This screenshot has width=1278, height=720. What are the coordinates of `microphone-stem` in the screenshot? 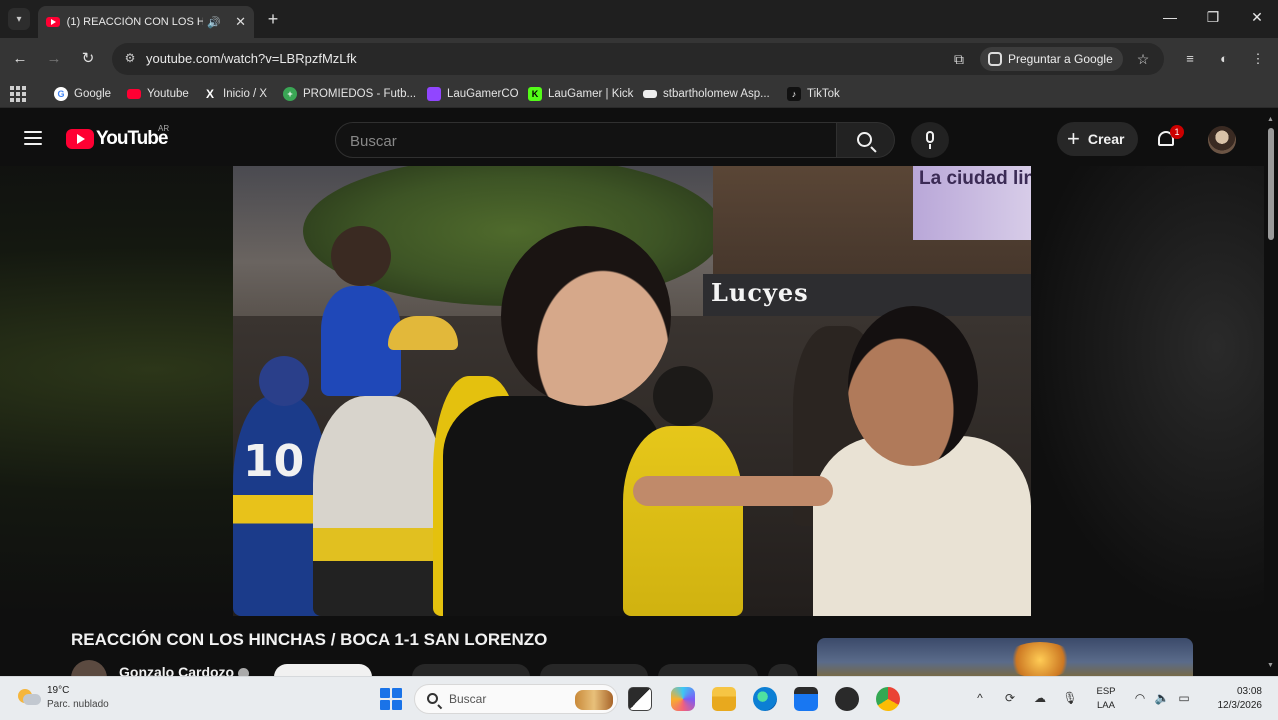 It's located at (930, 146).